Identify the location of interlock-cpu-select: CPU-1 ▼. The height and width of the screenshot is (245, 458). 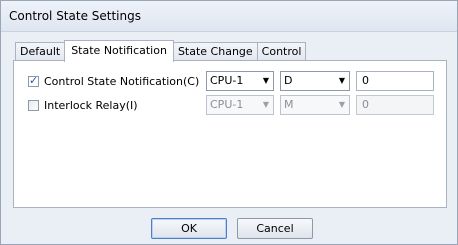
(240, 105).